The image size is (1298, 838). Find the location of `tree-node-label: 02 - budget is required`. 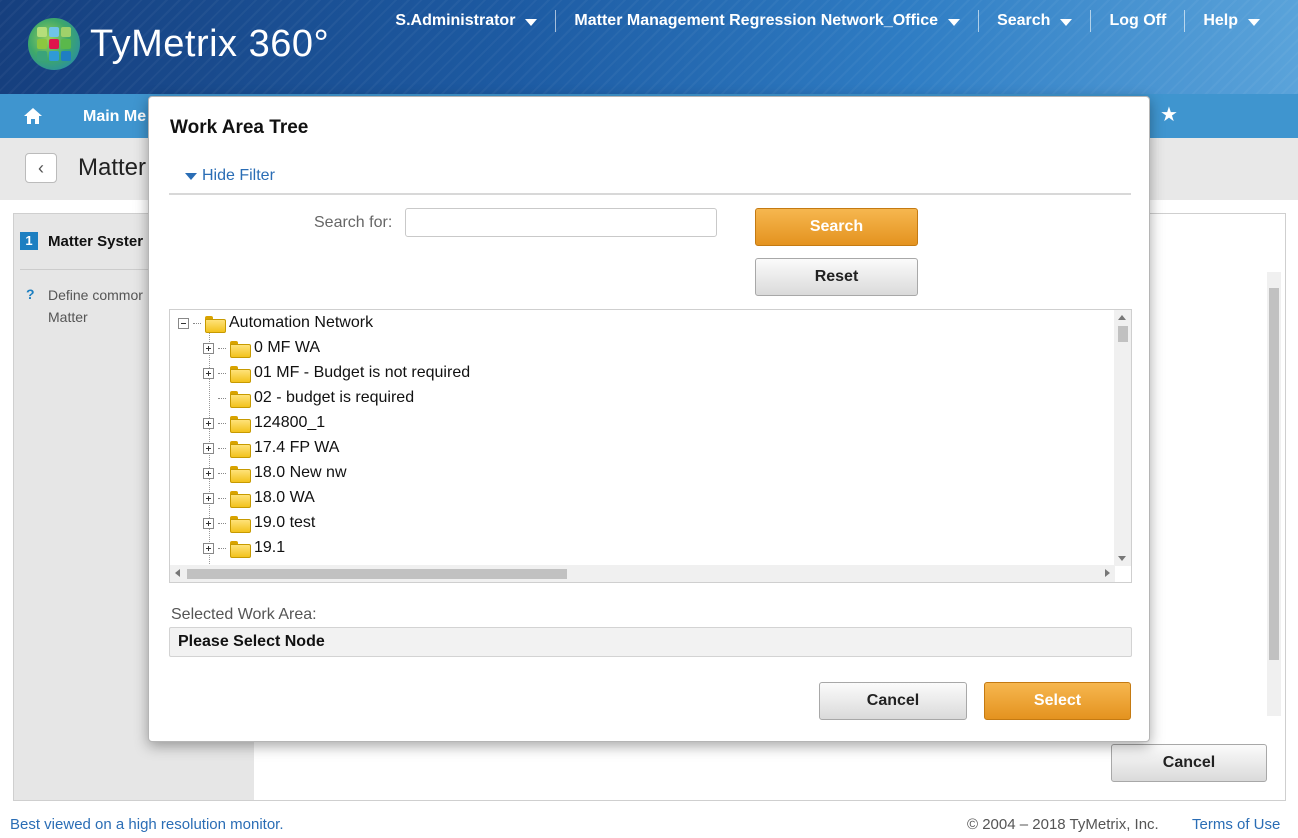

tree-node-label: 02 - budget is required is located at coordinates (334, 398).